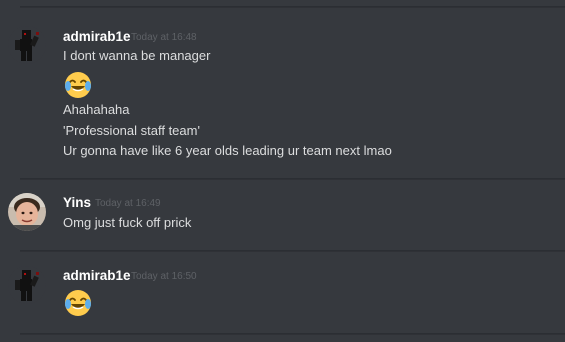 This screenshot has width=565, height=342. Describe the element at coordinates (131, 130) in the screenshot. I see `message-text: 'Professional staff team'` at that location.